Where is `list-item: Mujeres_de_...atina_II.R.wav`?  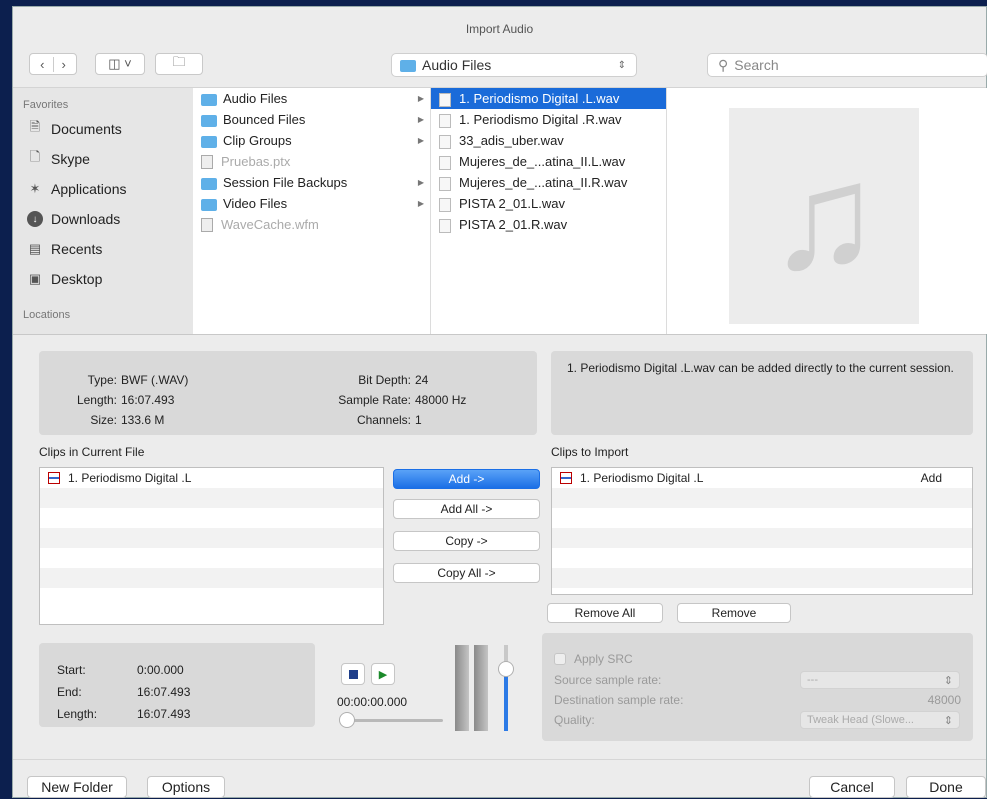
list-item: Mujeres_de_...atina_II.R.wav is located at coordinates (548, 182).